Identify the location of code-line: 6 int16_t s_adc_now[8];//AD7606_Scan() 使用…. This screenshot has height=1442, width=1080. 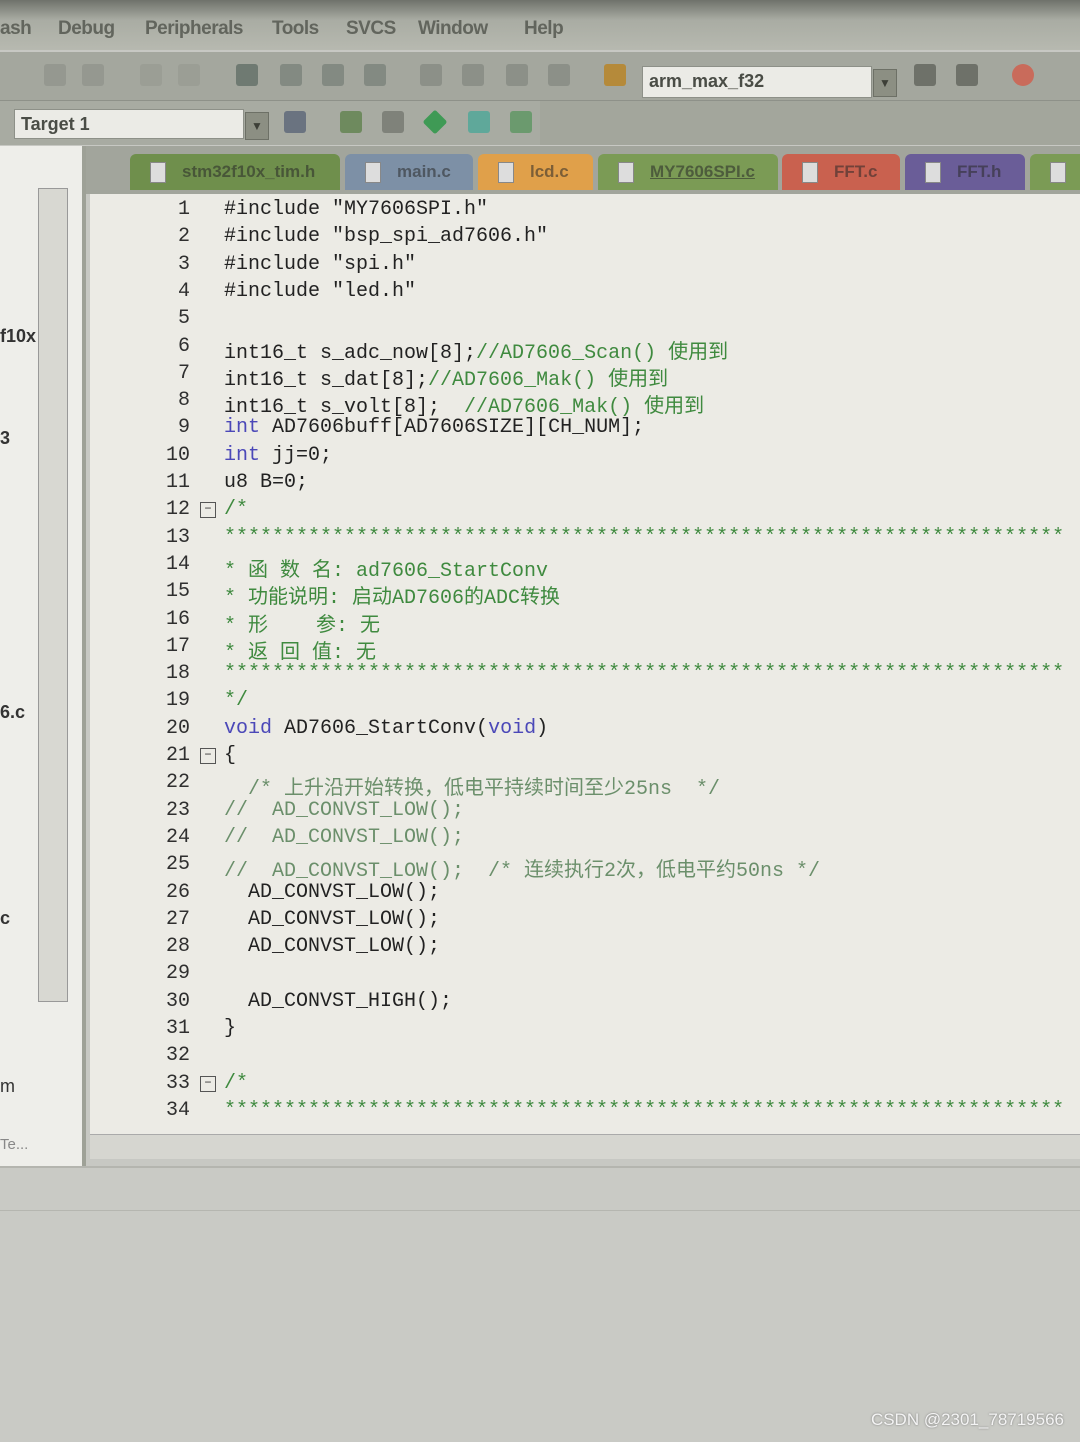
(585, 350).